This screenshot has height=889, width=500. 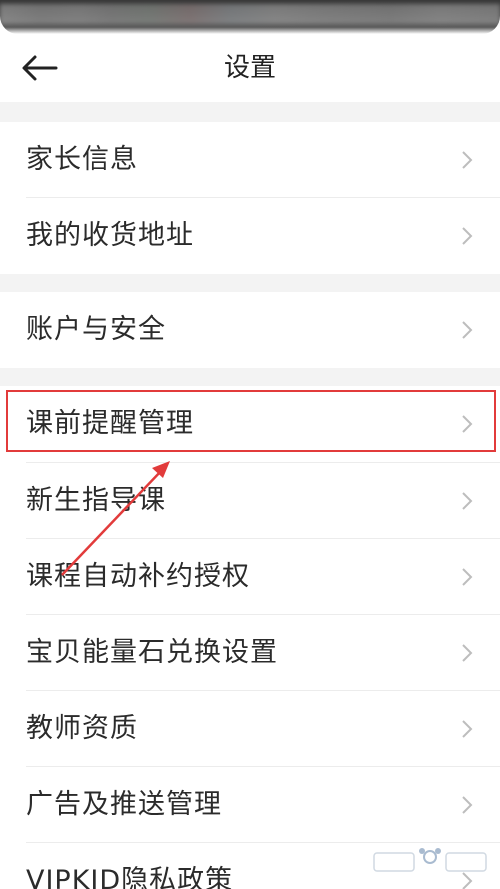 I want to click on settings-item-auto-booking: 课程自动补约授权, so click(x=250, y=577).